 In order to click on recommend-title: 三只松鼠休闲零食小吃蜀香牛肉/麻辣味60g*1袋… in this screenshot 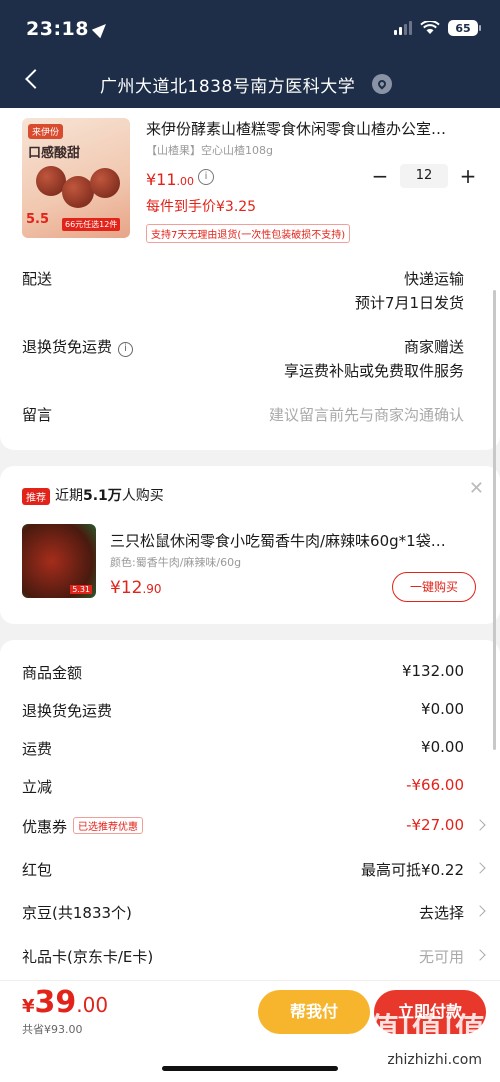, I will do `click(290, 540)`.